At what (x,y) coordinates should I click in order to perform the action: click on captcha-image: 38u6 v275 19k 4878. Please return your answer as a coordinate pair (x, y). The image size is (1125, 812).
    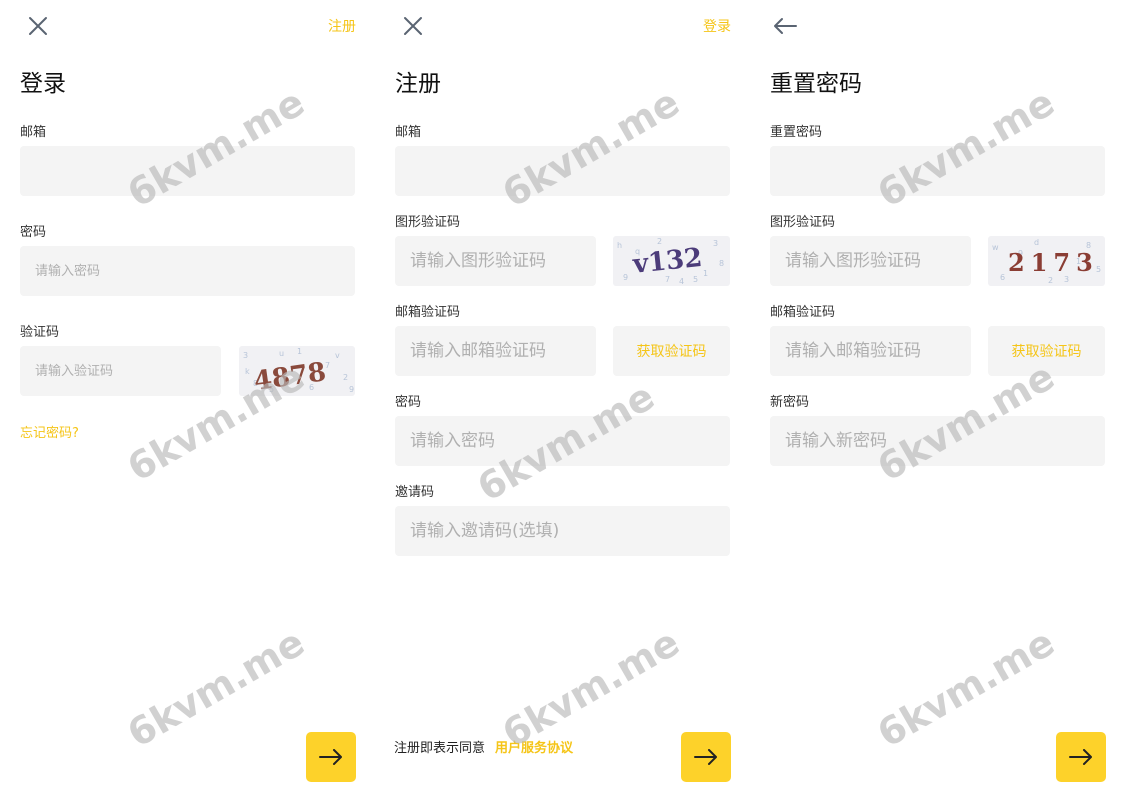
    Looking at the image, I should click on (297, 371).